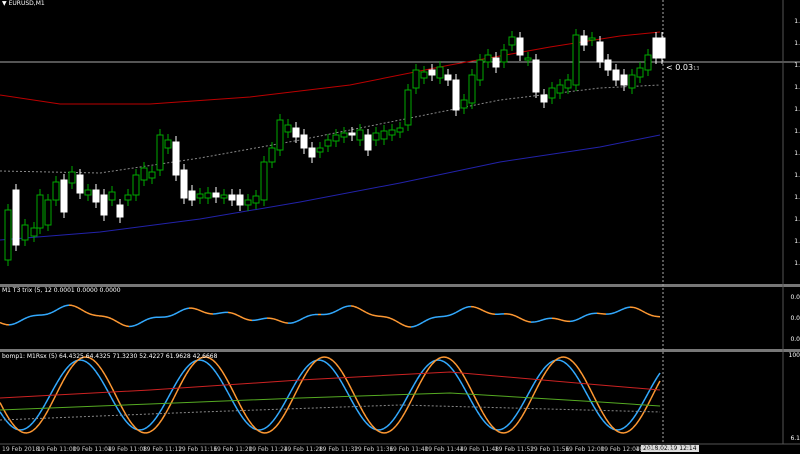  Describe the element at coordinates (338, 449) in the screenshot. I see `time-tick: 19 Feb 11:32` at that location.